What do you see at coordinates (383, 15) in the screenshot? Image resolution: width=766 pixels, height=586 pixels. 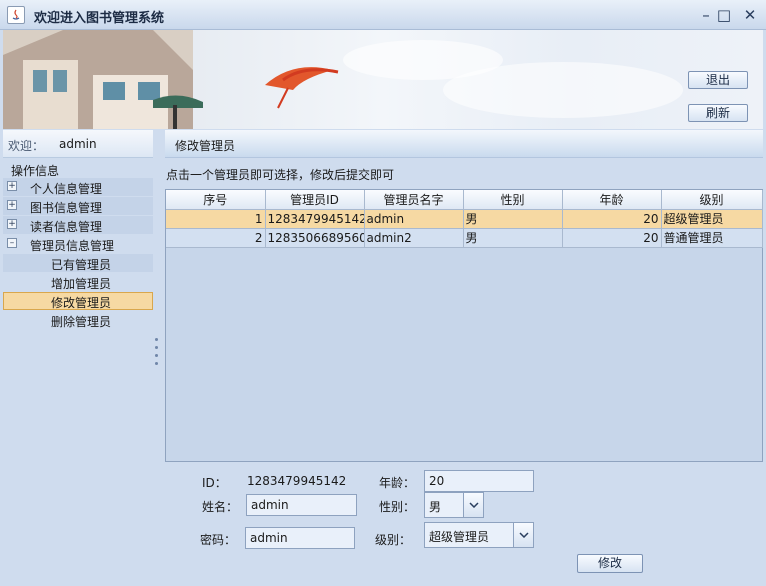 I see `title-bar: 欢迎进入图书管理系统 – □ ✕` at bounding box center [383, 15].